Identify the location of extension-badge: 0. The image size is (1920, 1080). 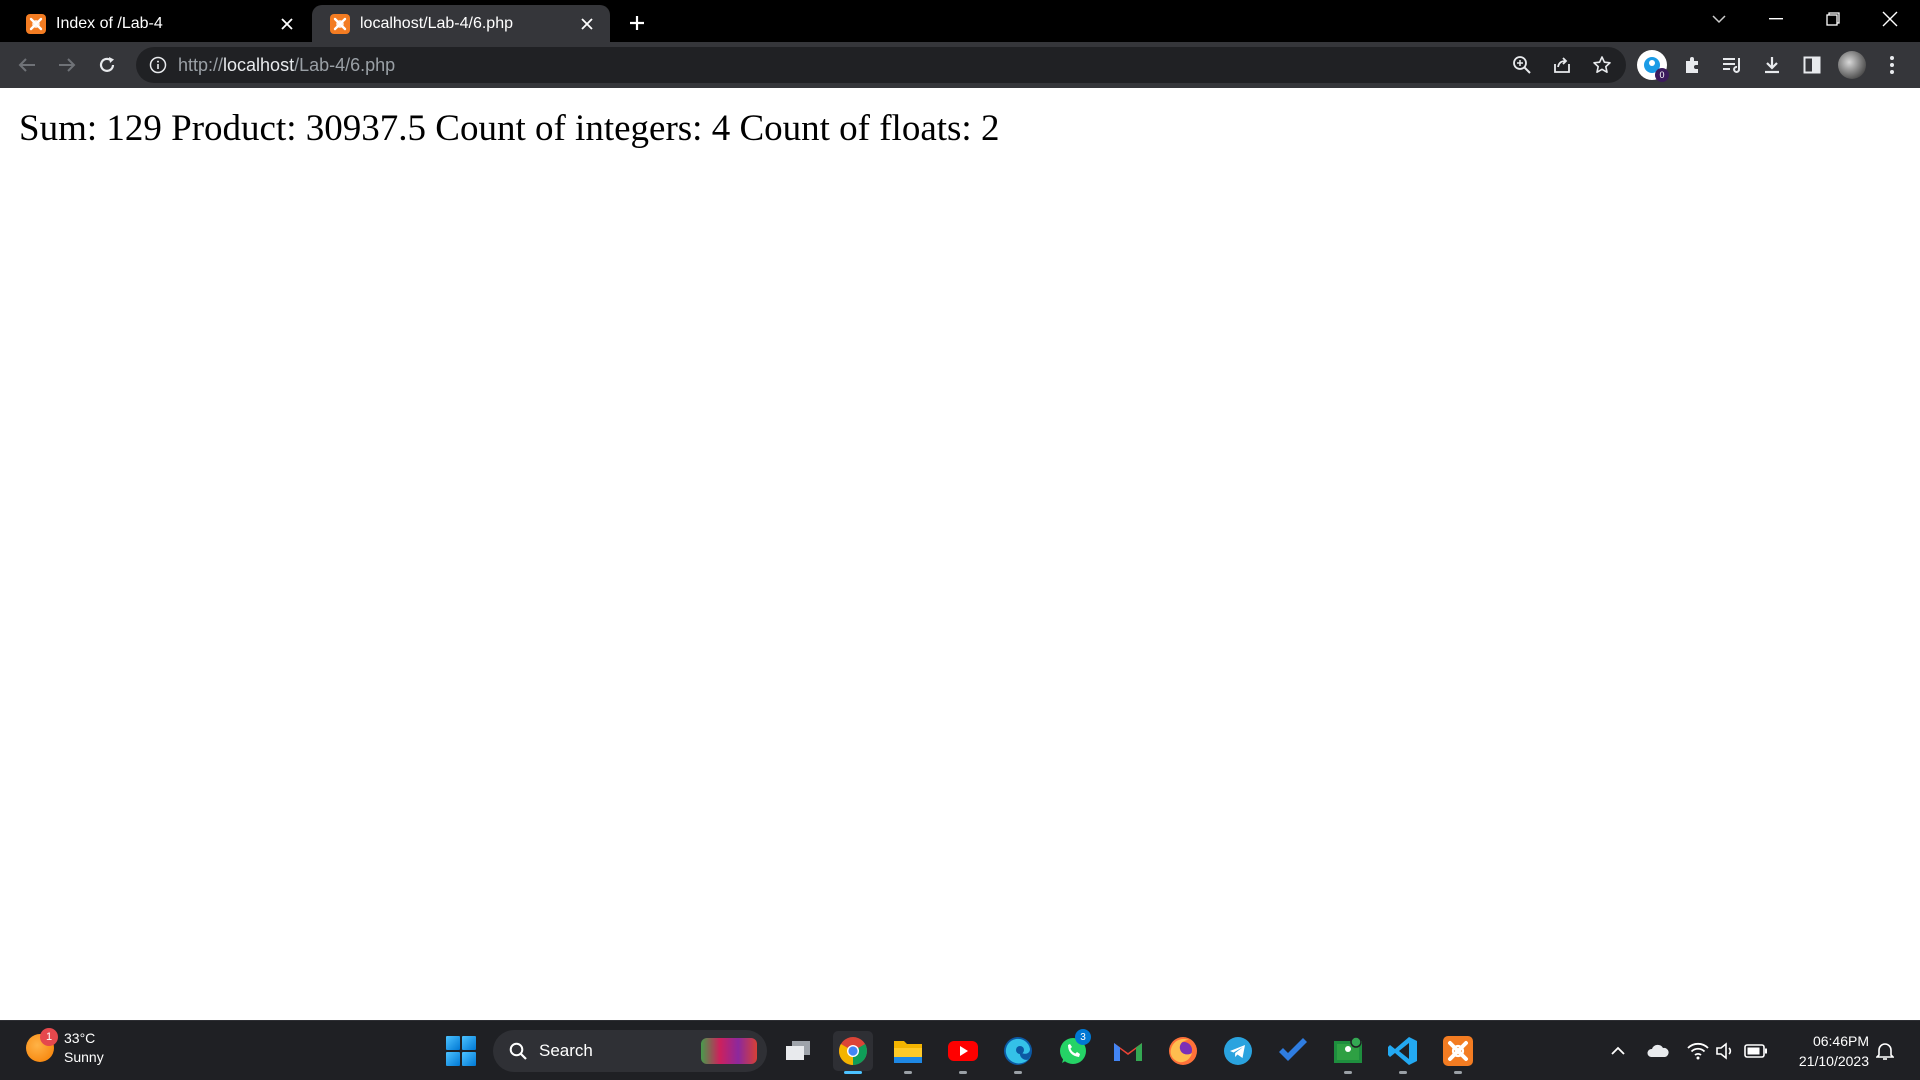
(1662, 75).